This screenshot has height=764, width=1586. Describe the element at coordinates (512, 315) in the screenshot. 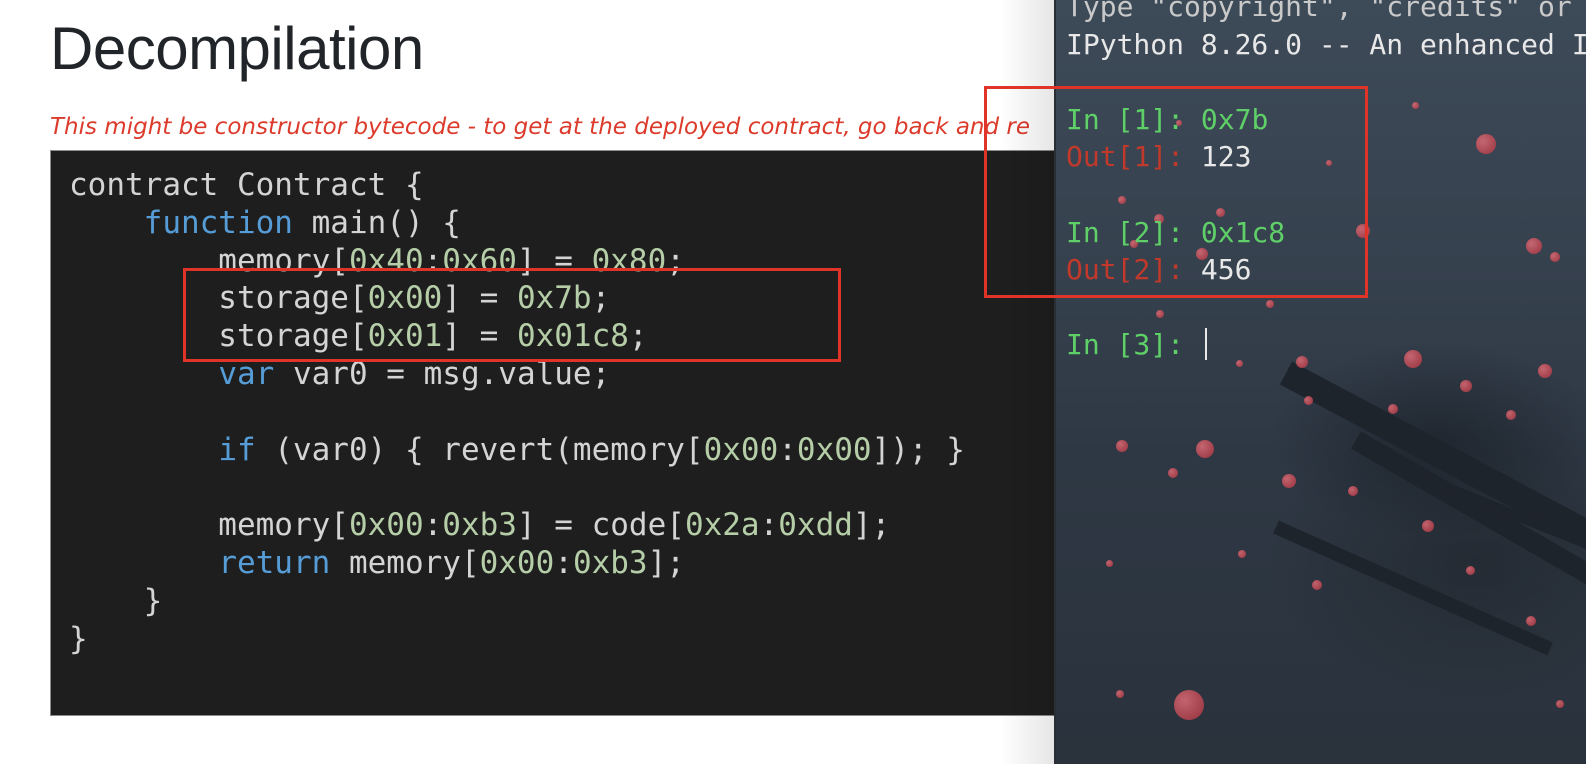

I see `highlight-box-storage` at that location.